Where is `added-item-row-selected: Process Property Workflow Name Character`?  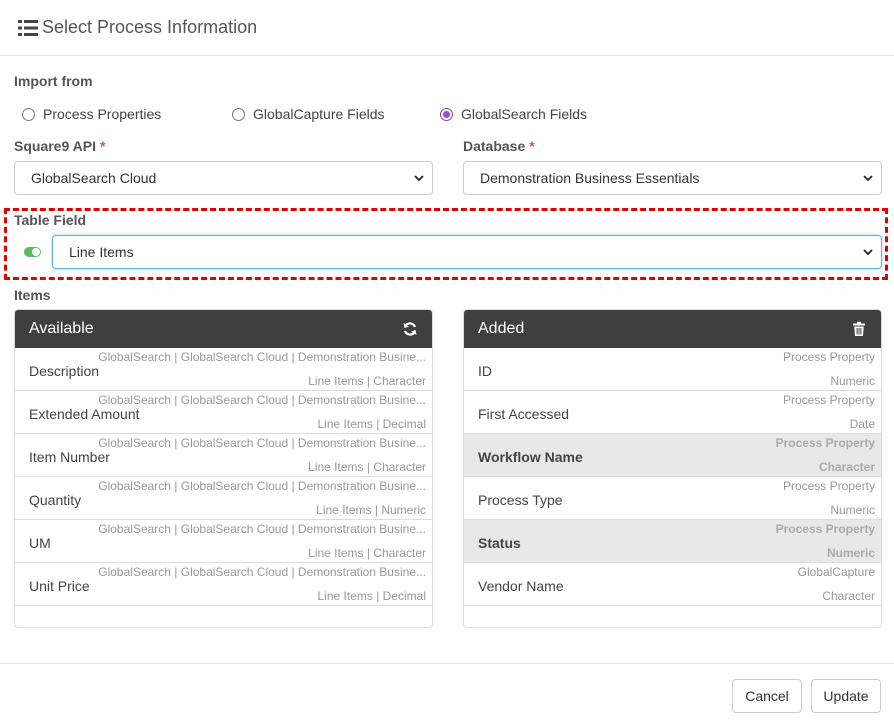 added-item-row-selected: Process Property Workflow Name Character is located at coordinates (672, 455).